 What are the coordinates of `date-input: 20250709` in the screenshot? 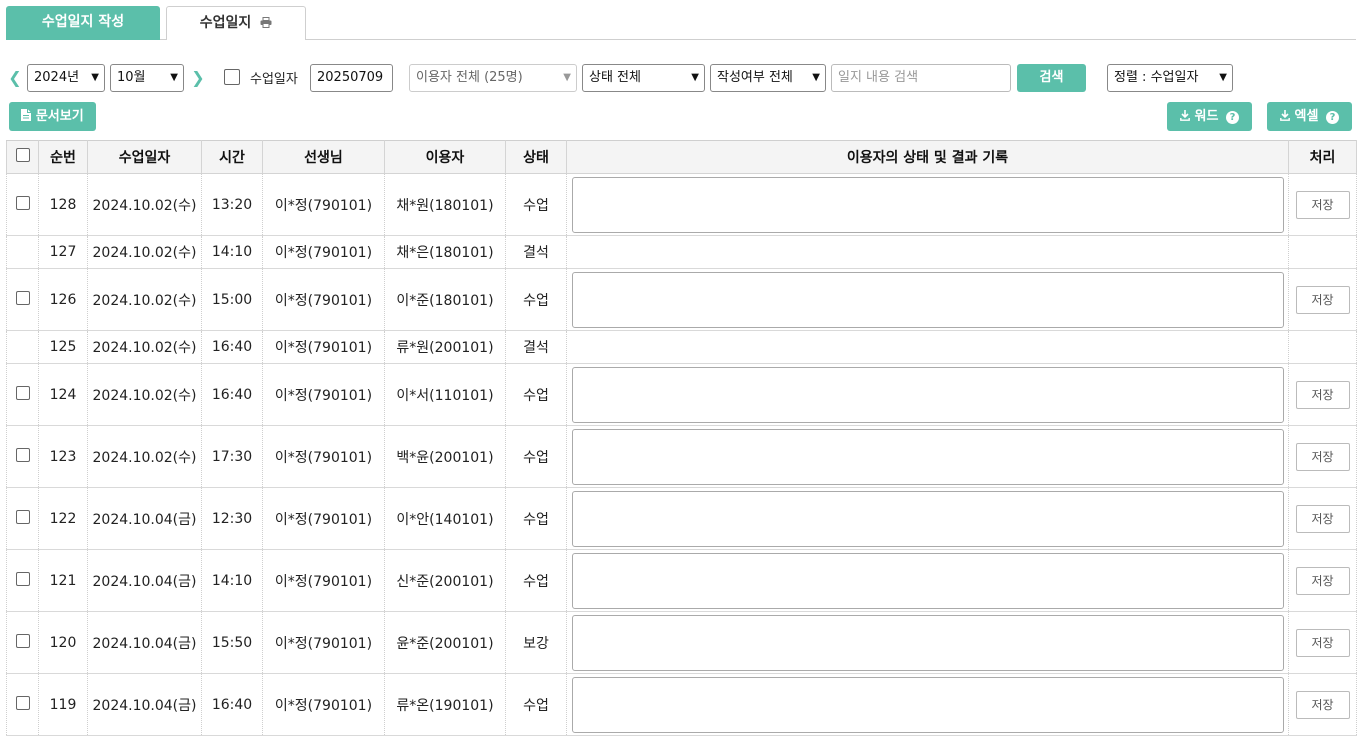 It's located at (351, 78).